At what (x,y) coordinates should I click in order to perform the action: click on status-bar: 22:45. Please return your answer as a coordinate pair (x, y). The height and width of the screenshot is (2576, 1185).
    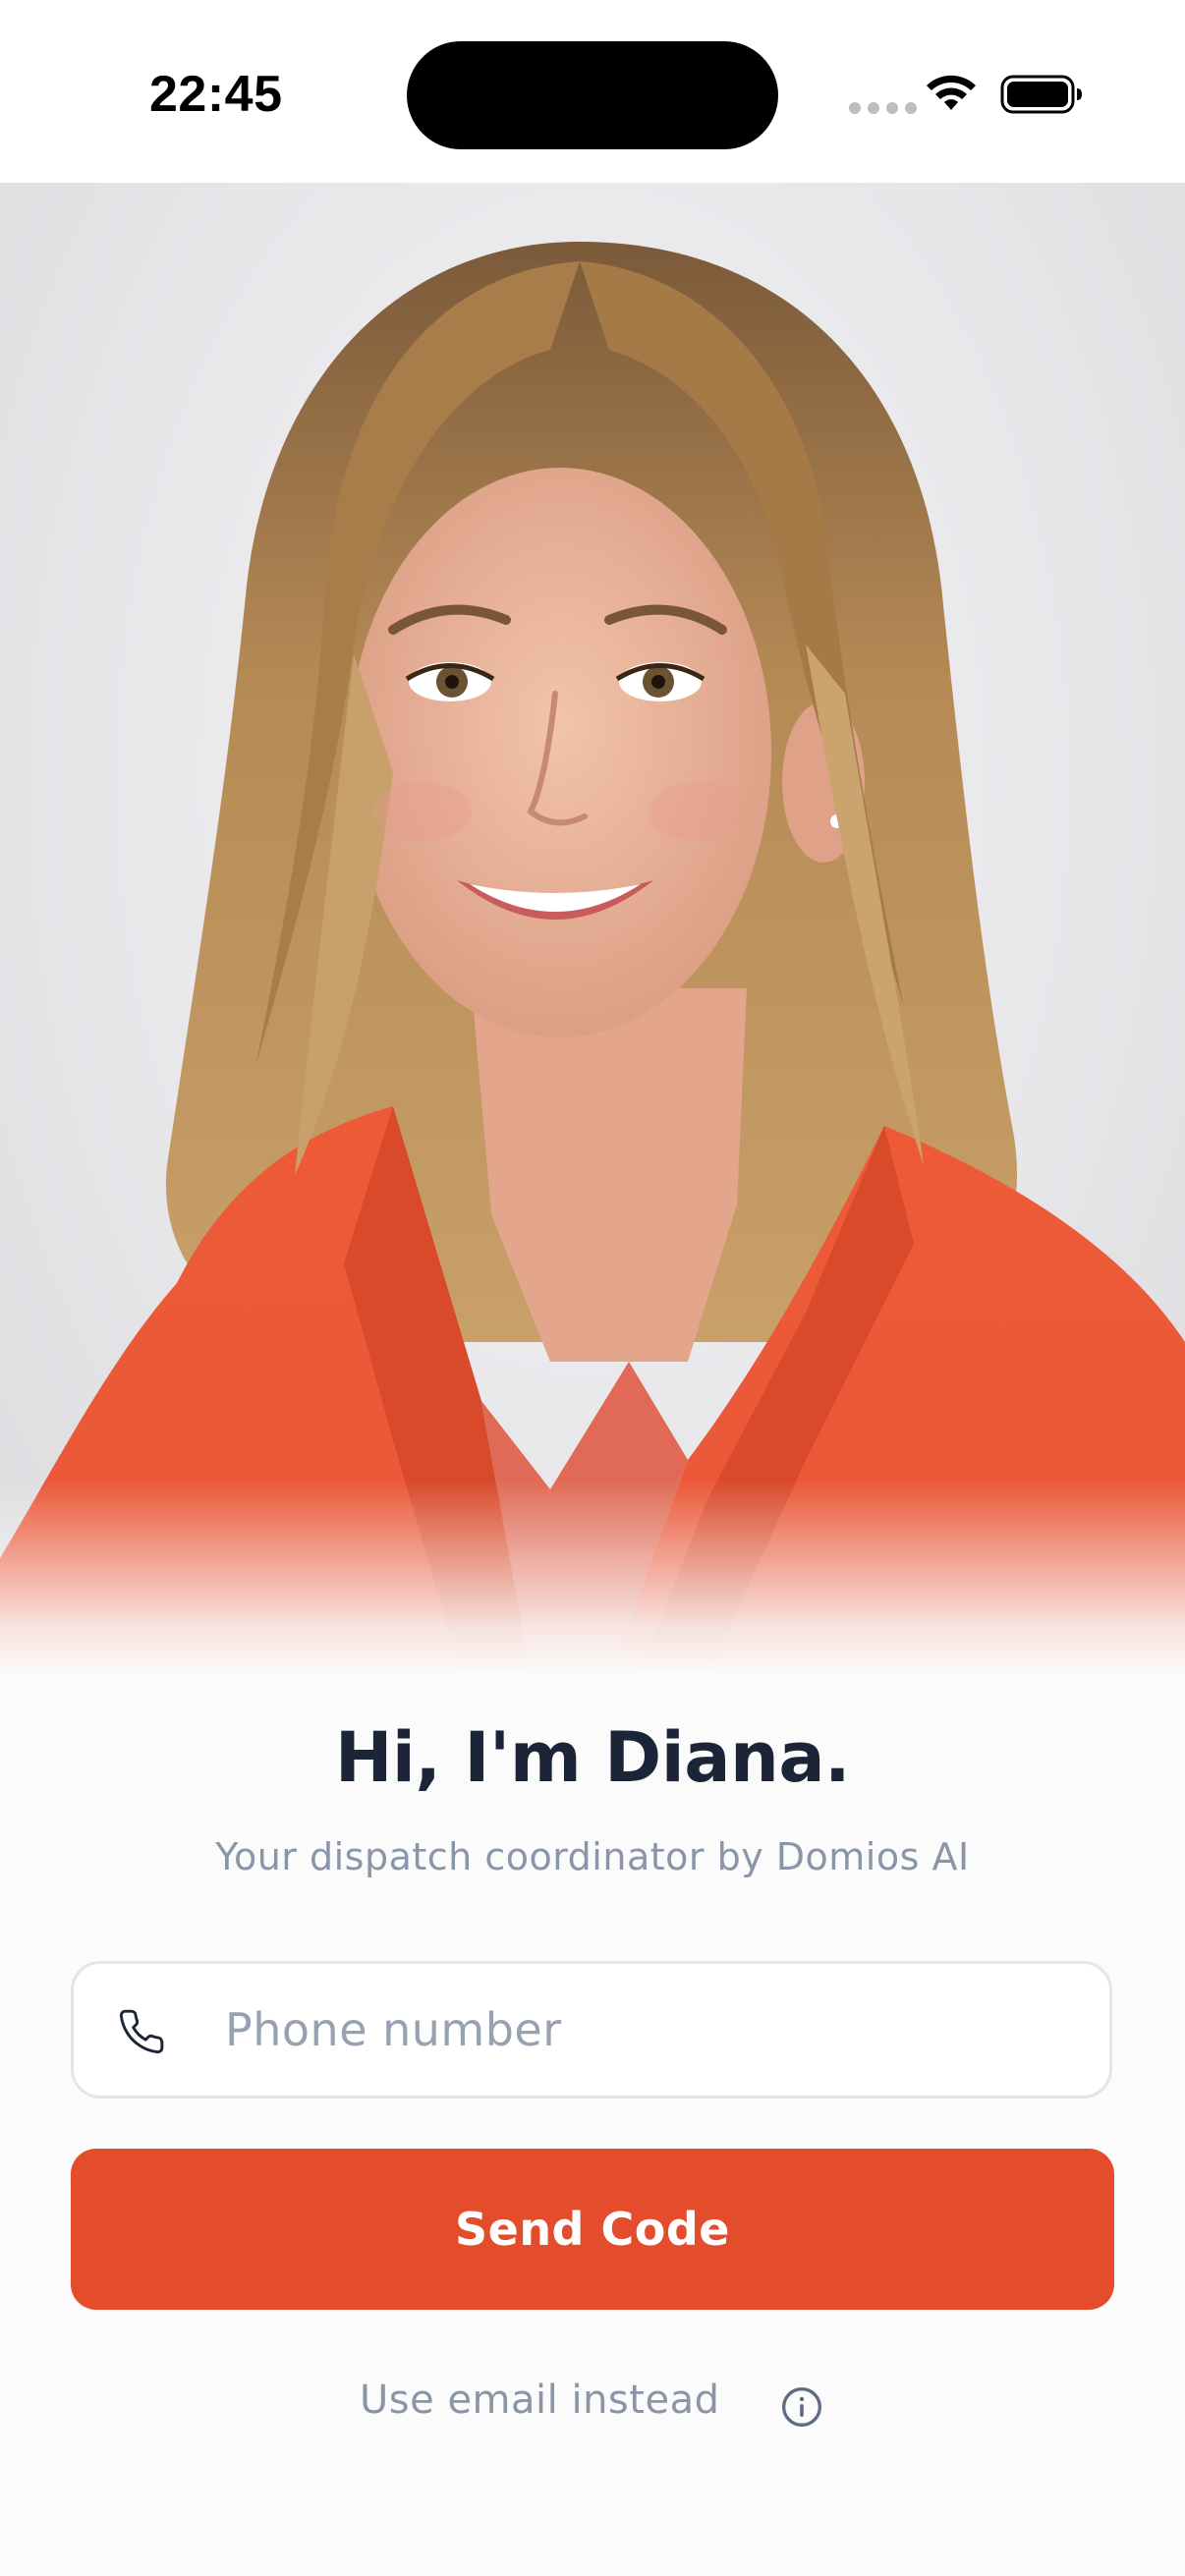
    Looking at the image, I should click on (592, 91).